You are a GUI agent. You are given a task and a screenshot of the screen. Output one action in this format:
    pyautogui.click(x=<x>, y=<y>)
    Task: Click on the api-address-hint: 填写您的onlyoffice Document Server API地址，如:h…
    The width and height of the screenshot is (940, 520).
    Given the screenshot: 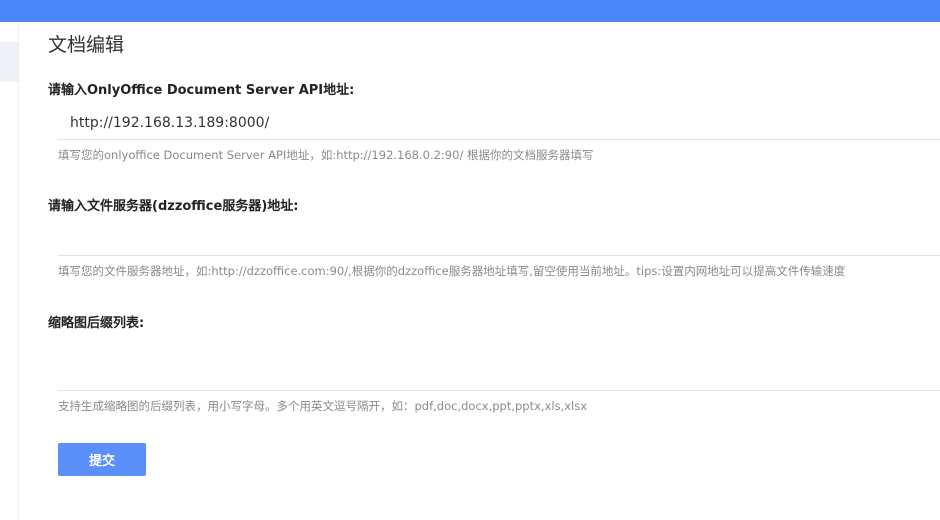 What is the action you would take?
    pyautogui.click(x=326, y=155)
    